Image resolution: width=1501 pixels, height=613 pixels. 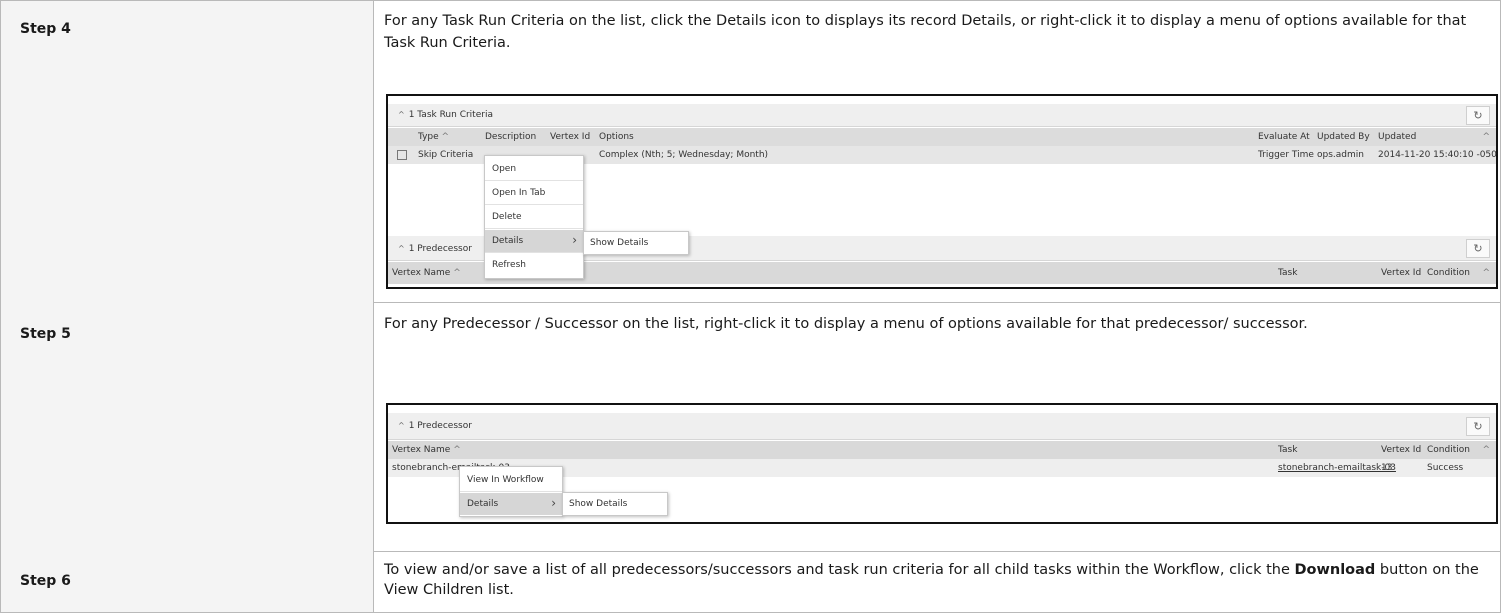 What do you see at coordinates (942, 426) in the screenshot?
I see `predecessor-panel-header: ^ 1 Predecessor ↻` at bounding box center [942, 426].